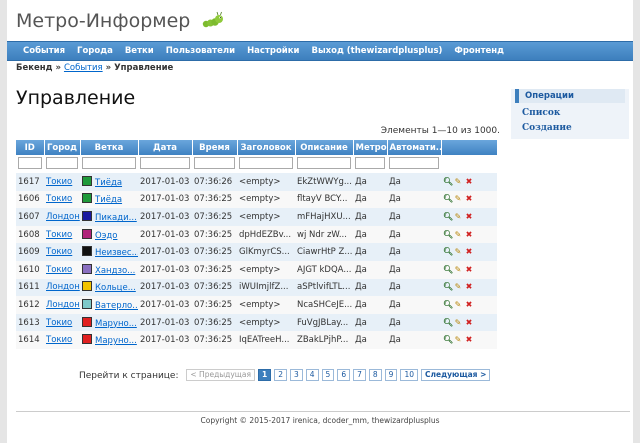  What do you see at coordinates (359, 375) in the screenshot?
I see `page-number-button: 7` at bounding box center [359, 375].